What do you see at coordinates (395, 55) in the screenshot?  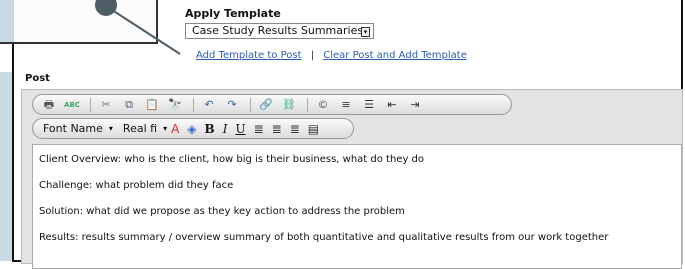 I see `clear-post-link: Clear Post and Add Template` at bounding box center [395, 55].